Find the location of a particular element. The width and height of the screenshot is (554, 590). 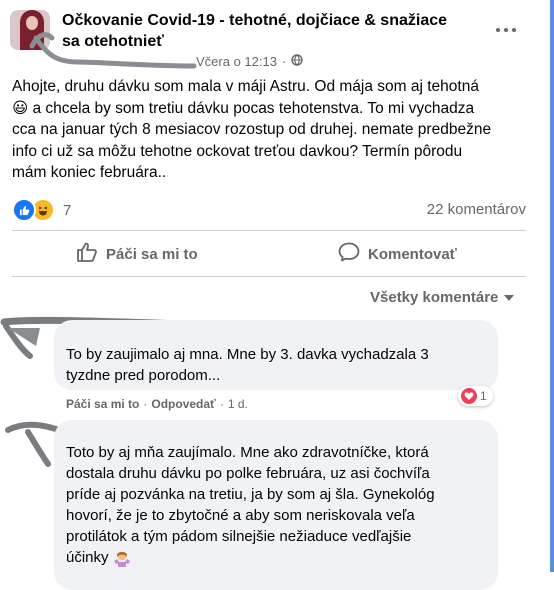

redaction-scribble is located at coordinates (113, 50).